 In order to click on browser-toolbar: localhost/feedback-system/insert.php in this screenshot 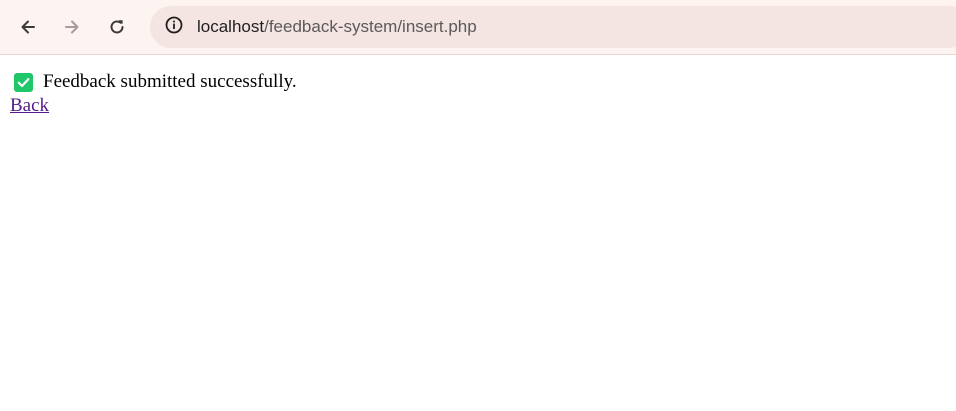, I will do `click(478, 27)`.